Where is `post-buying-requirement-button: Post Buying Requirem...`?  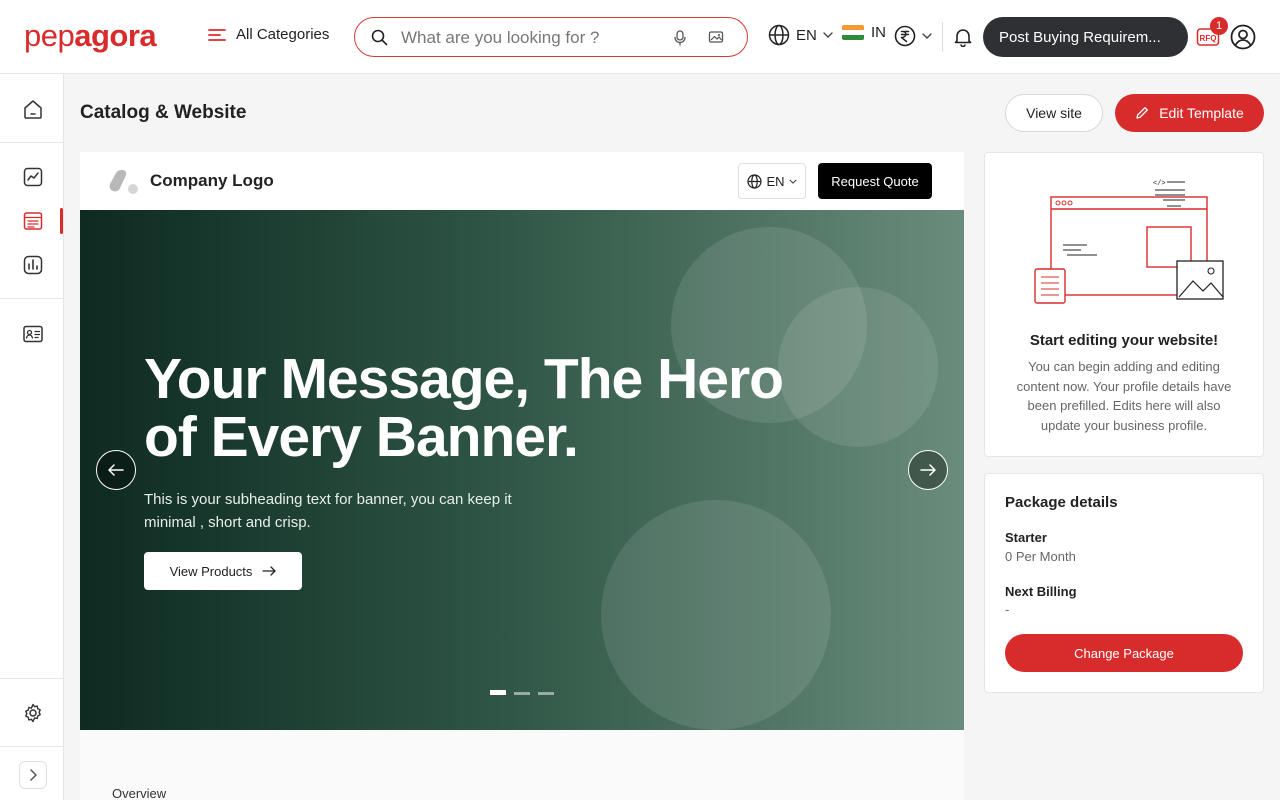 post-buying-requirement-button: Post Buying Requirem... is located at coordinates (1085, 37).